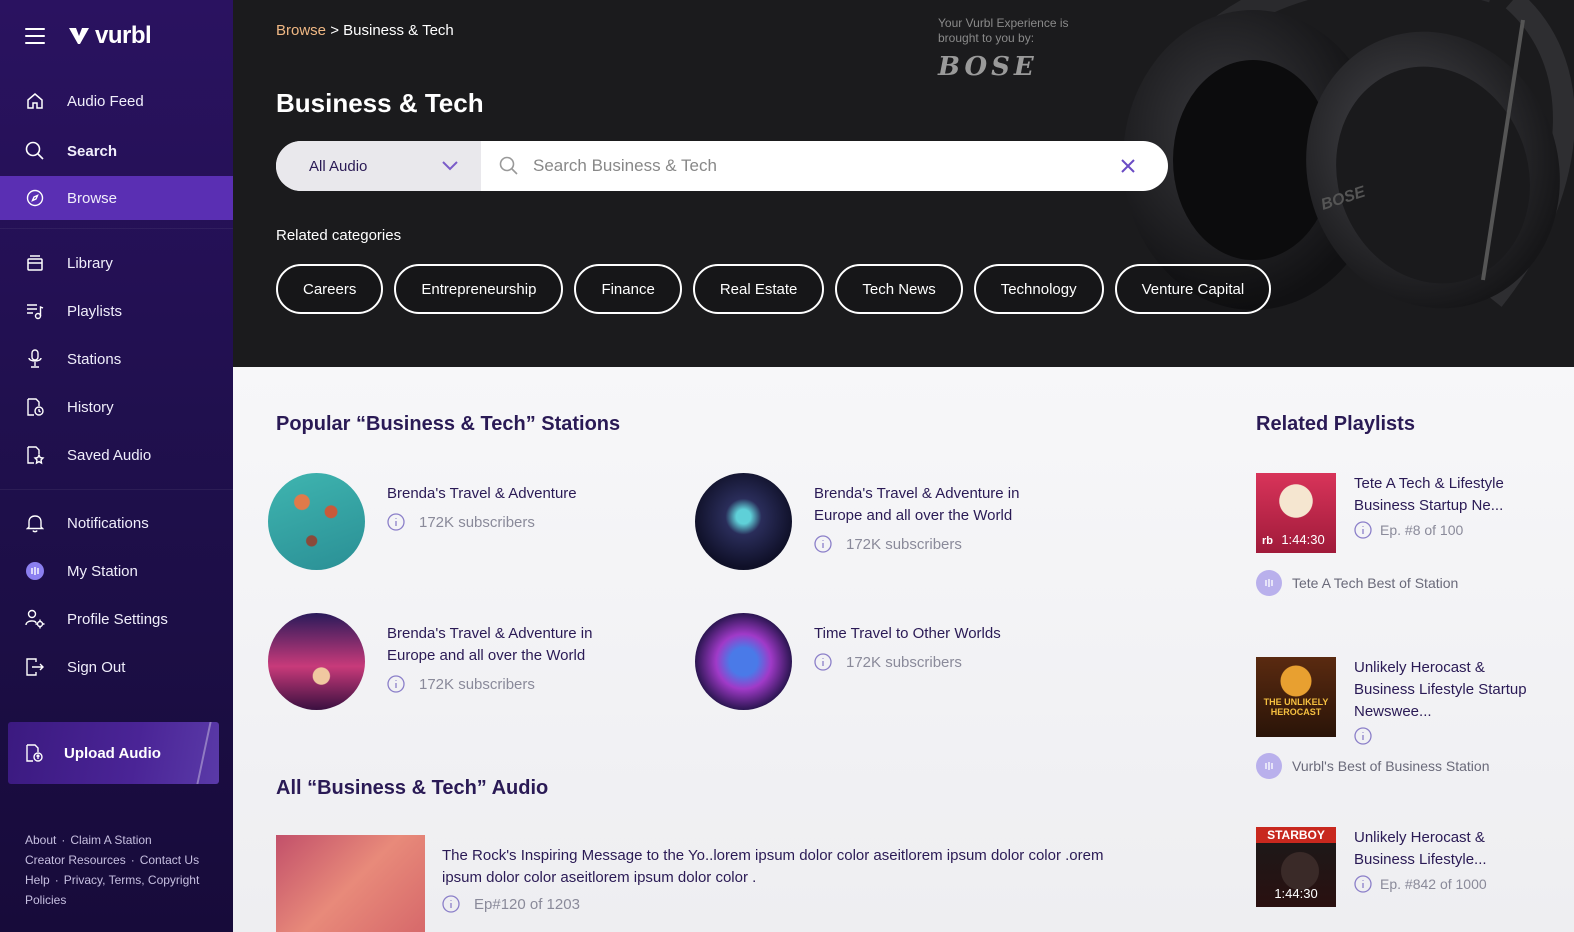 The image size is (1574, 932). I want to click on sidebar-item-browse: Browse, so click(116, 198).